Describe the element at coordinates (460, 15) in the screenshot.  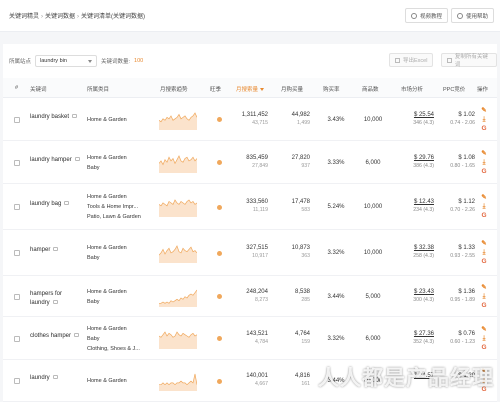
I see `help-icon` at that location.